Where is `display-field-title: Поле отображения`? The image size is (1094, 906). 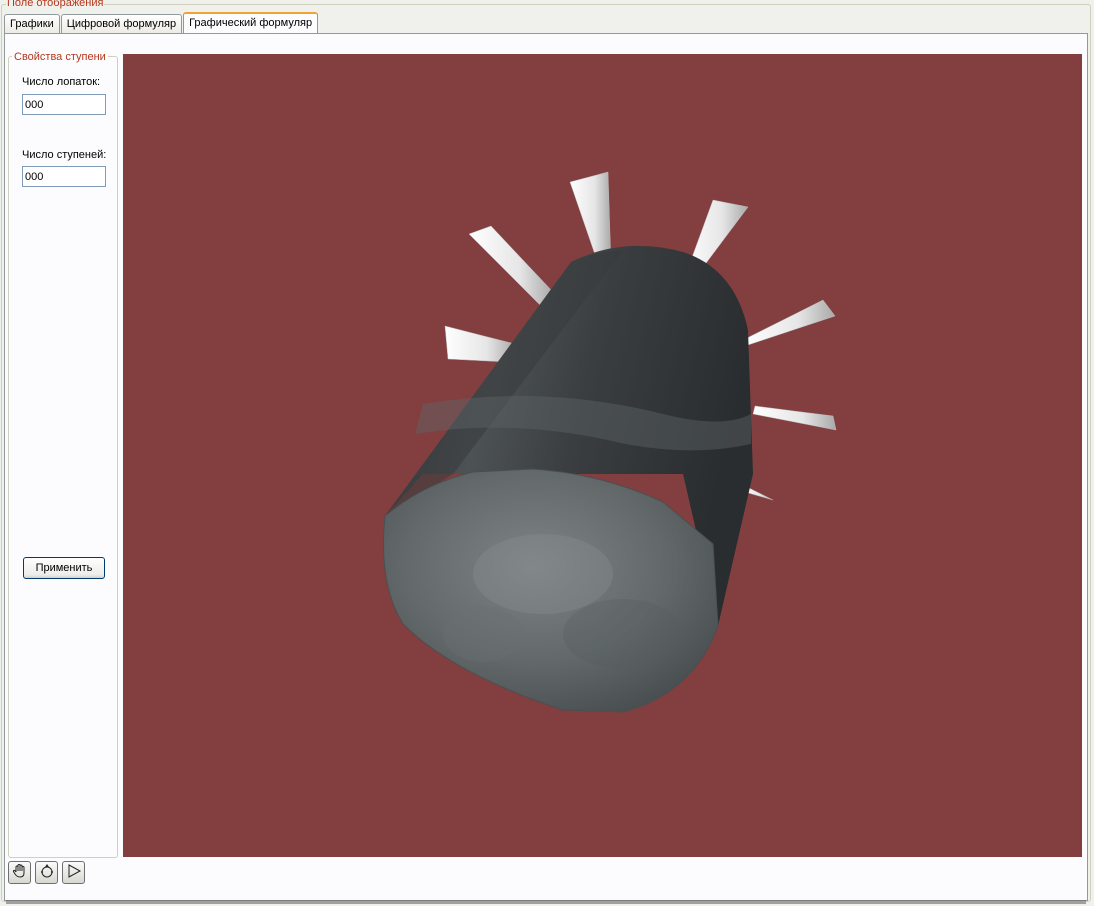 display-field-title: Поле отображения is located at coordinates (55, 4).